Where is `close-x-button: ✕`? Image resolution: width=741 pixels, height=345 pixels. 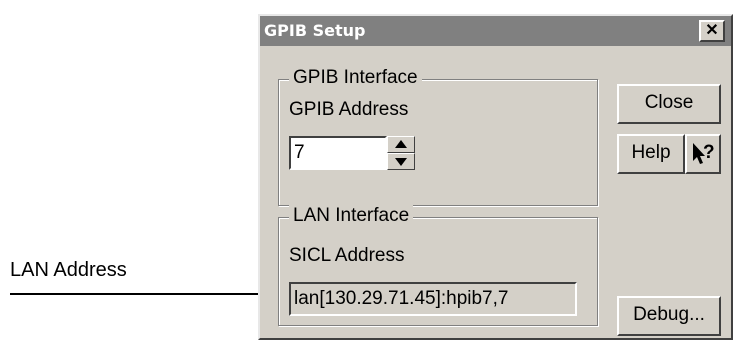
close-x-button: ✕ is located at coordinates (712, 31).